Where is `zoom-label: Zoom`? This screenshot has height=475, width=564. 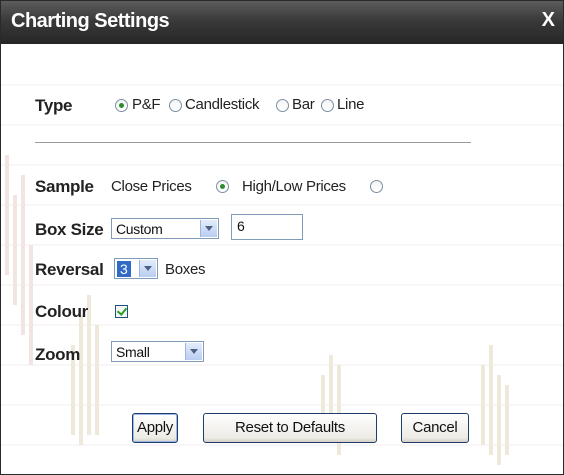
zoom-label: Zoom is located at coordinates (58, 354).